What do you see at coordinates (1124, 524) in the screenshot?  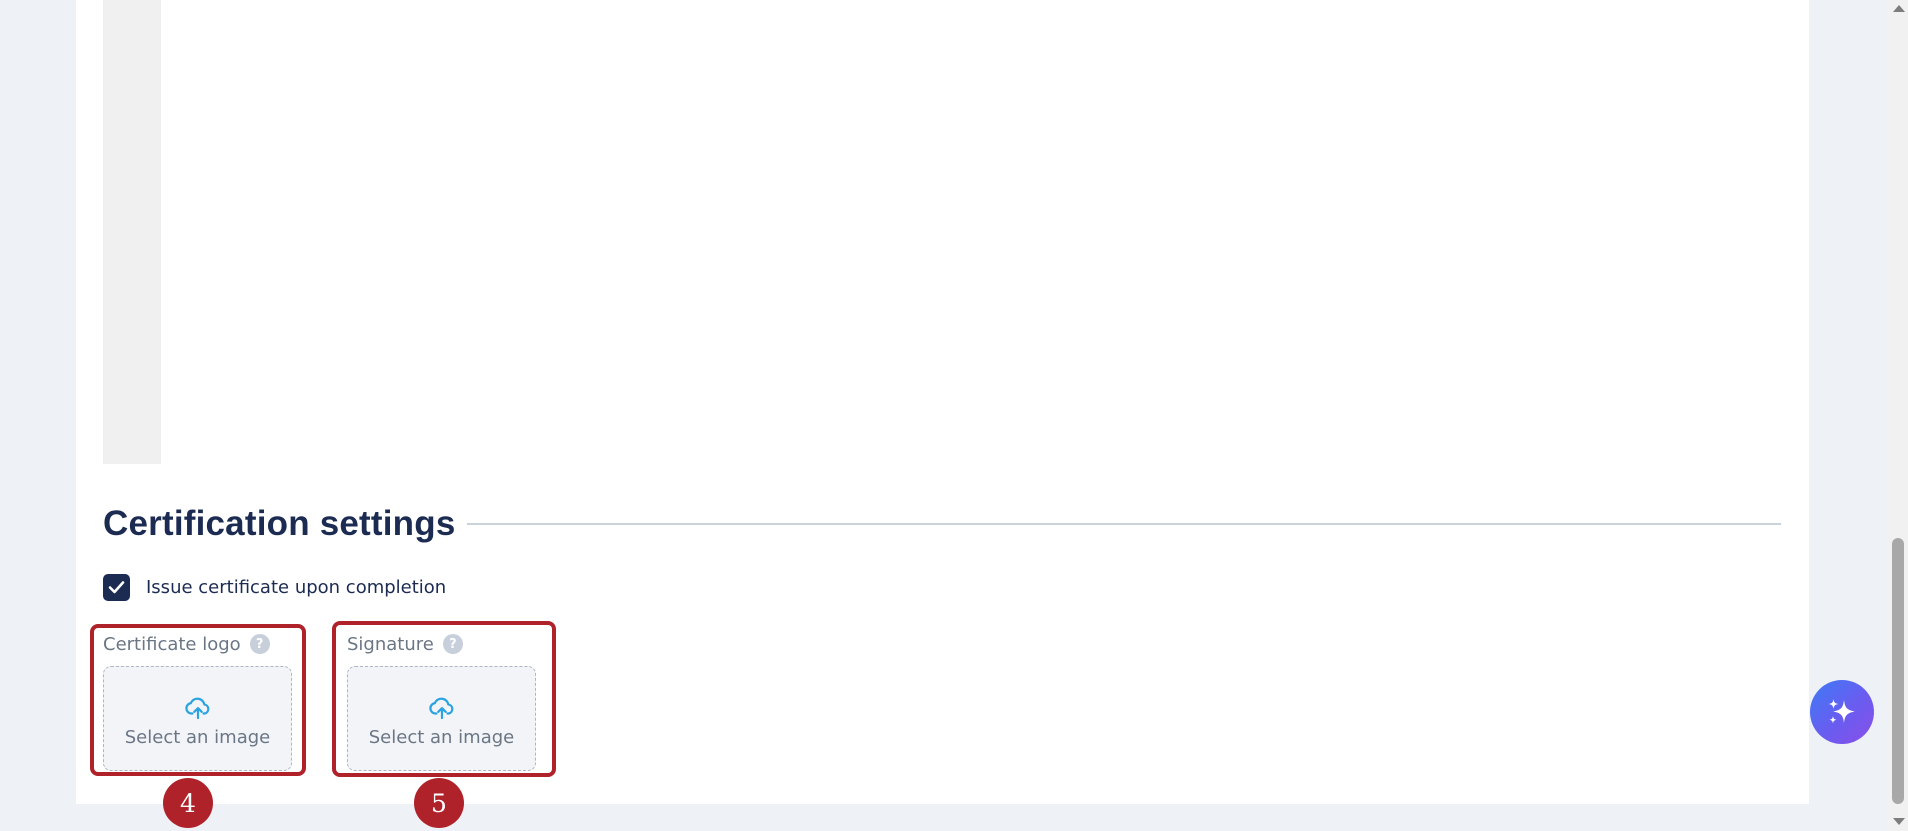 I see `section-divider` at bounding box center [1124, 524].